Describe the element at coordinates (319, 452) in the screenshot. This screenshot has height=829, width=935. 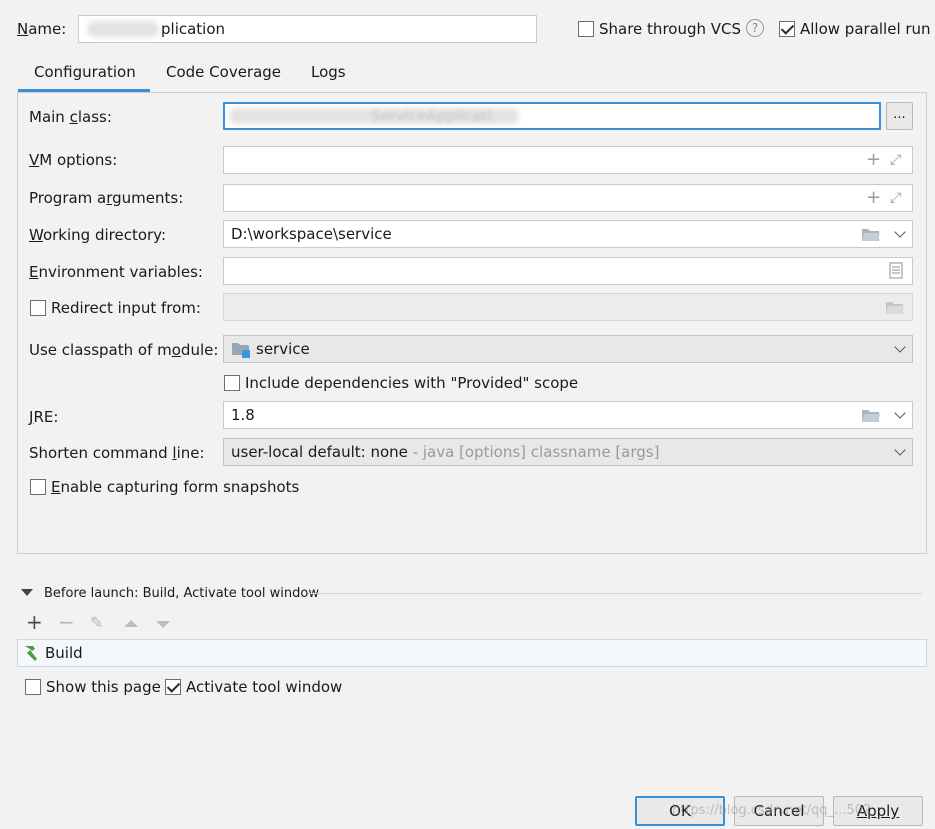
I see `shorten-value: user-local default: none` at that location.